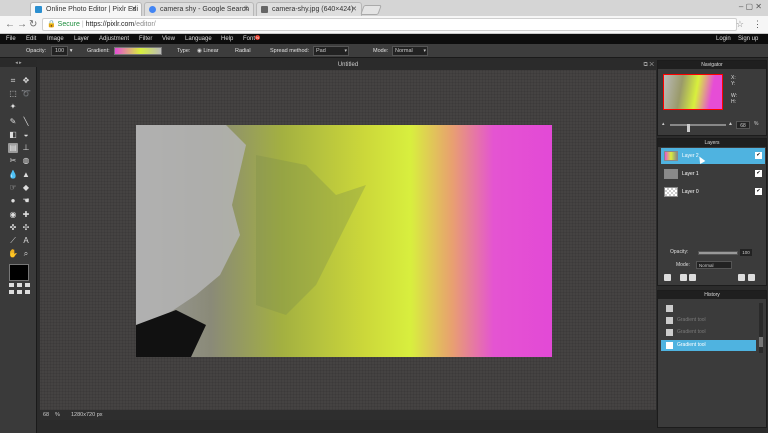 Image resolution: width=768 pixels, height=433 pixels. Describe the element at coordinates (714, 265) in the screenshot. I see `layer-mode-select: Normal` at that location.